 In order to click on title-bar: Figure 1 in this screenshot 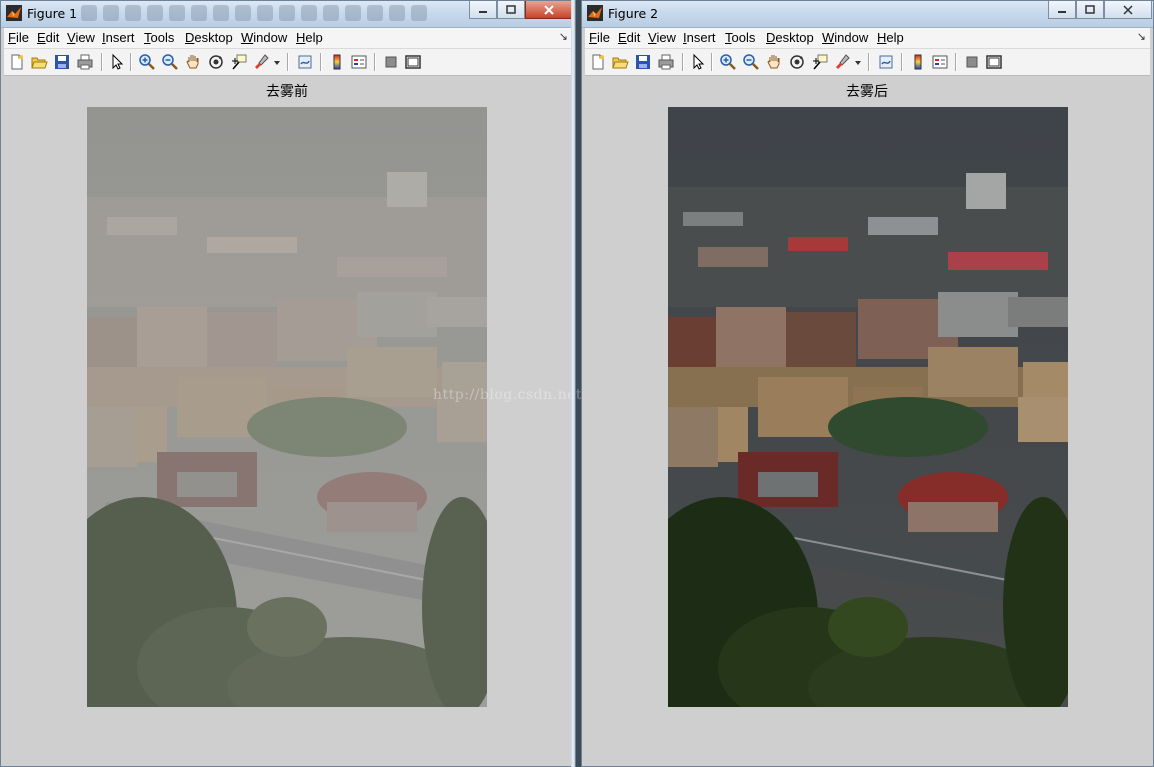, I will do `click(288, 14)`.